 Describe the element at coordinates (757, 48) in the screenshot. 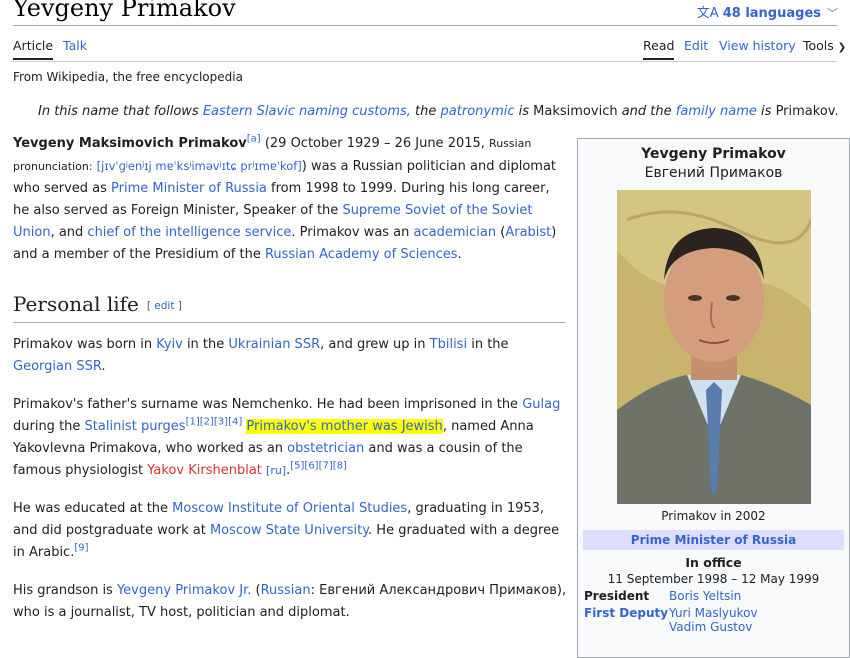

I see `tab-view-history: View history` at that location.